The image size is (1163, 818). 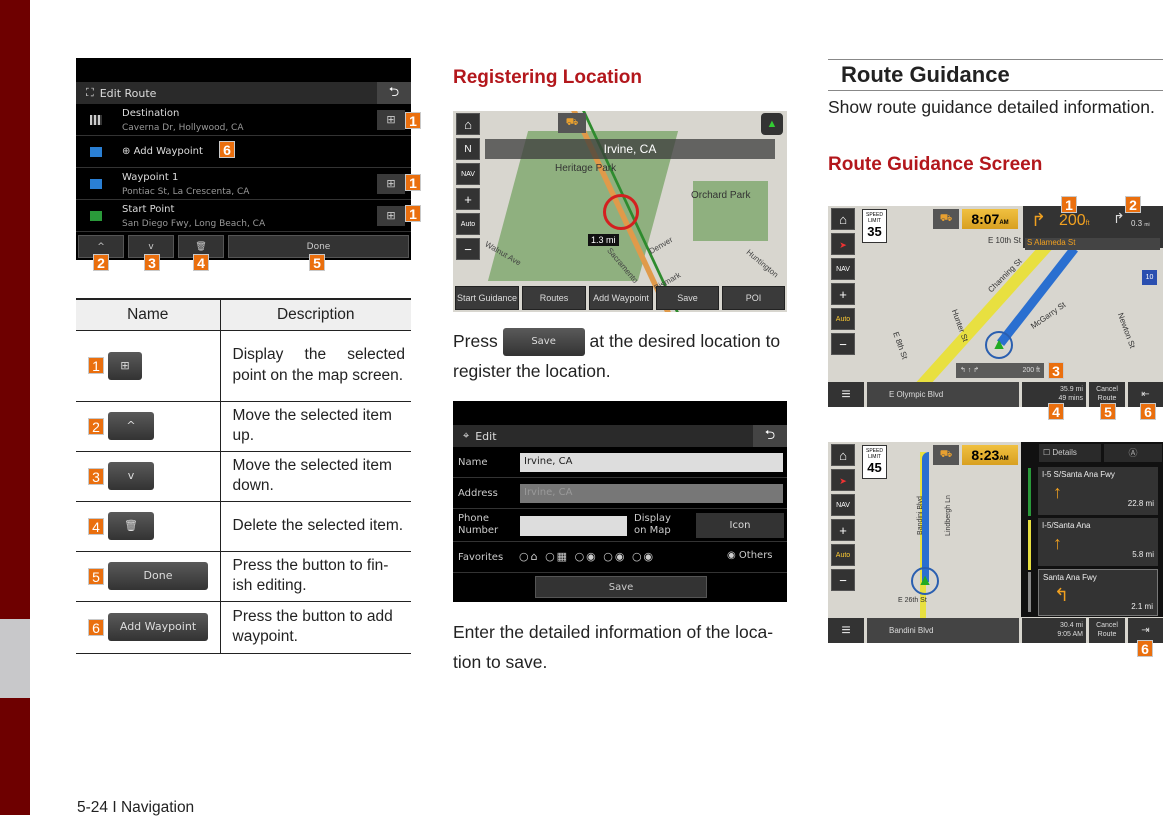 What do you see at coordinates (473, 462) in the screenshot?
I see `field-label: Name` at bounding box center [473, 462].